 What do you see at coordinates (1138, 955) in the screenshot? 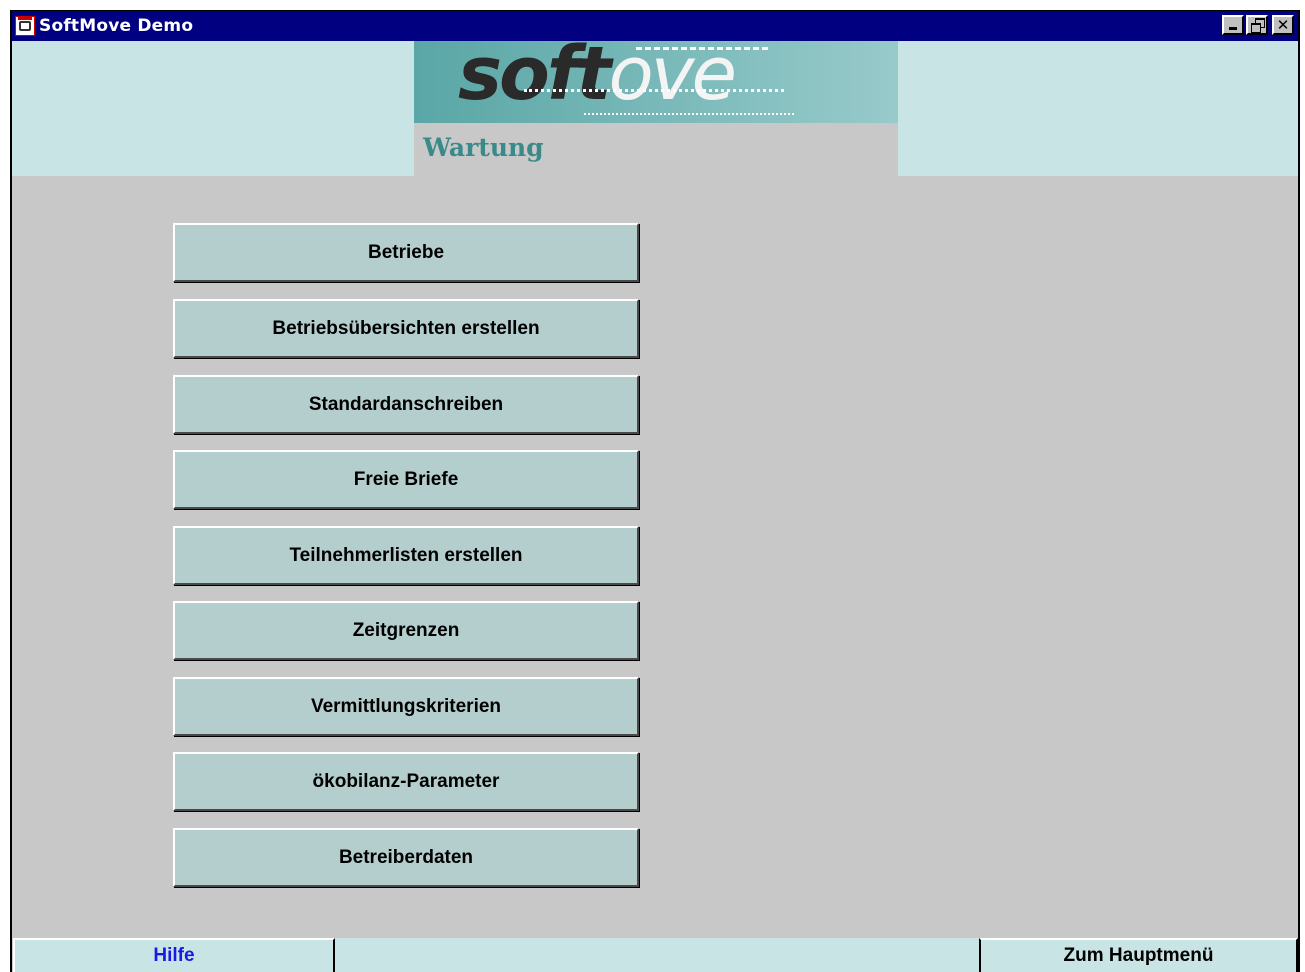
I see `main-menu-button: Zum Hauptmenü` at bounding box center [1138, 955].